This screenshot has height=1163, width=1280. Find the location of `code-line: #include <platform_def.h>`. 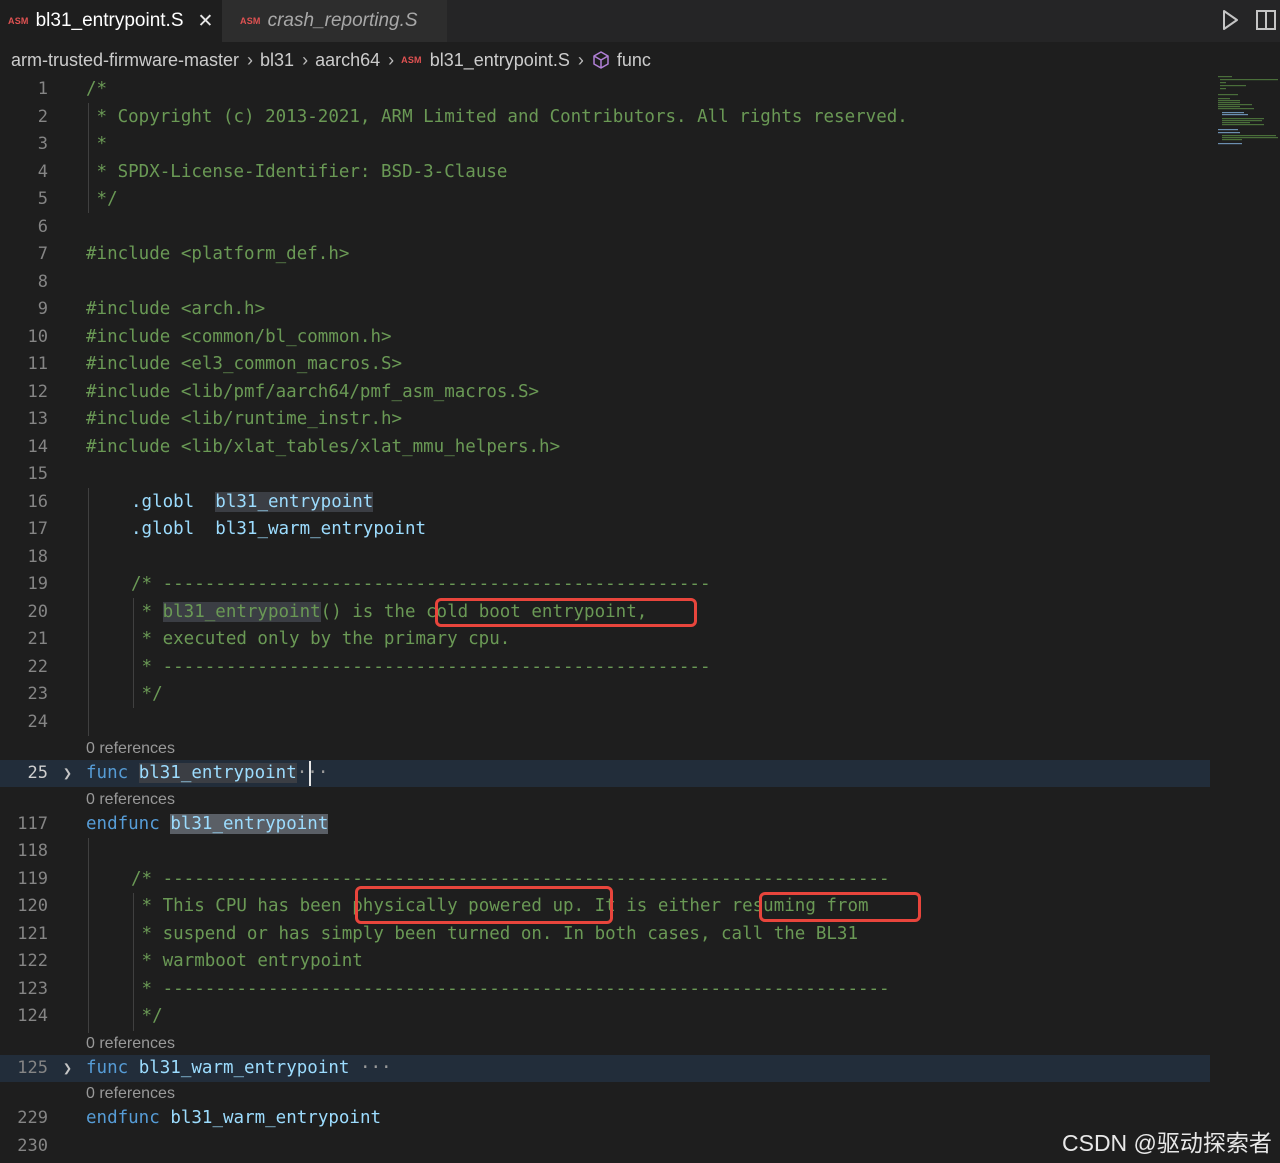

code-line: #include <platform_def.h> is located at coordinates (218, 254).